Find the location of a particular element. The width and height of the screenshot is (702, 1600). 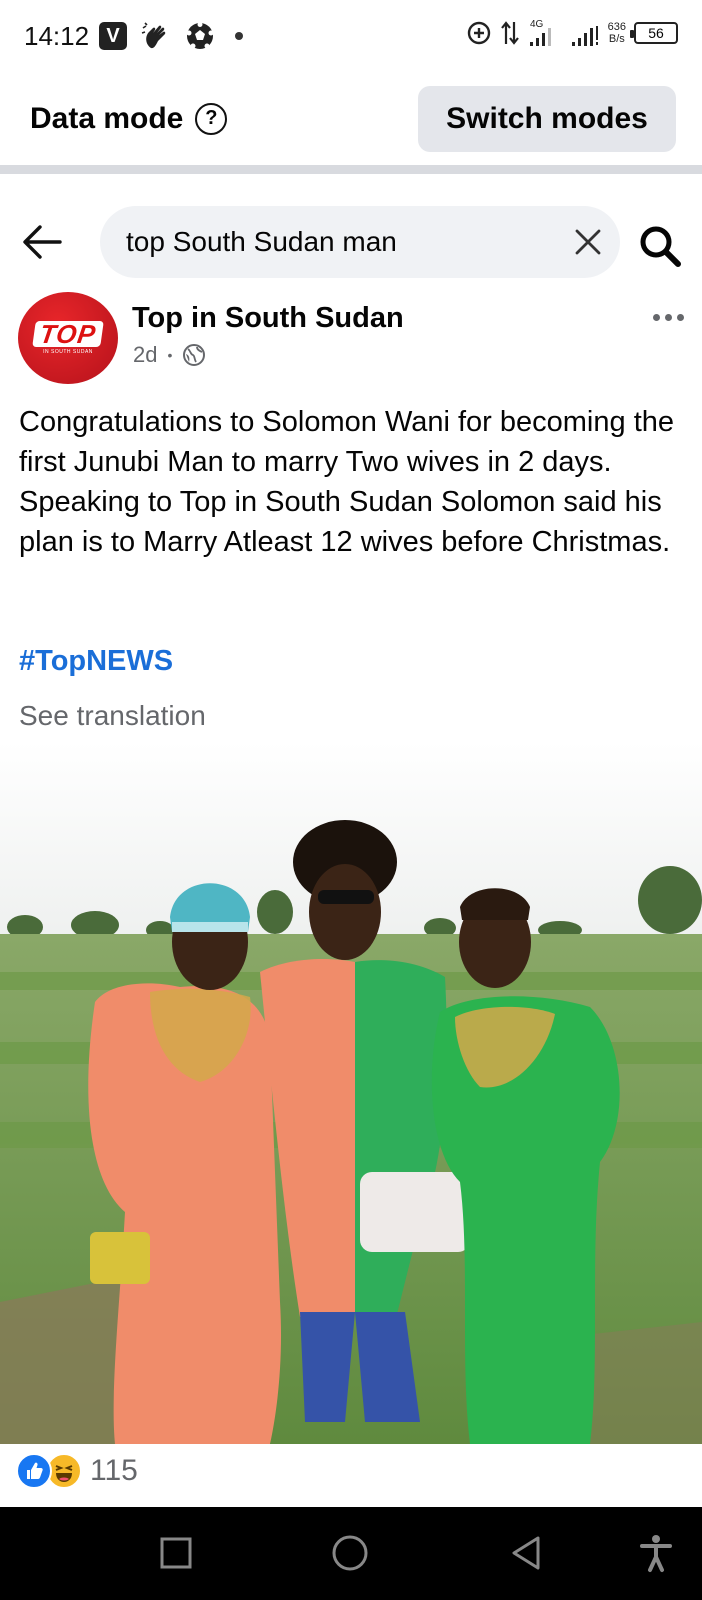

status-time: 14:12 is located at coordinates (57, 35).